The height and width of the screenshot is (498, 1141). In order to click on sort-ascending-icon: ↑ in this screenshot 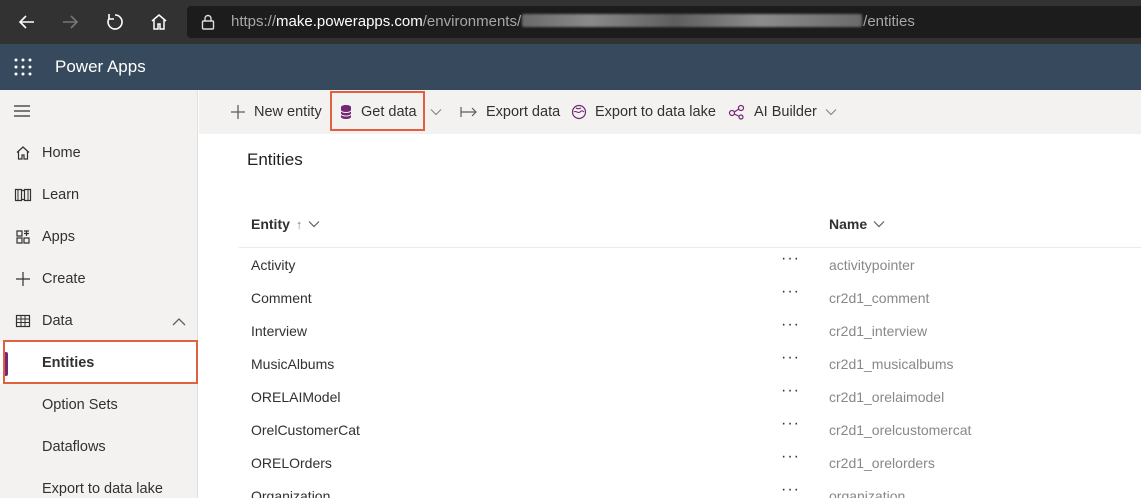, I will do `click(299, 224)`.